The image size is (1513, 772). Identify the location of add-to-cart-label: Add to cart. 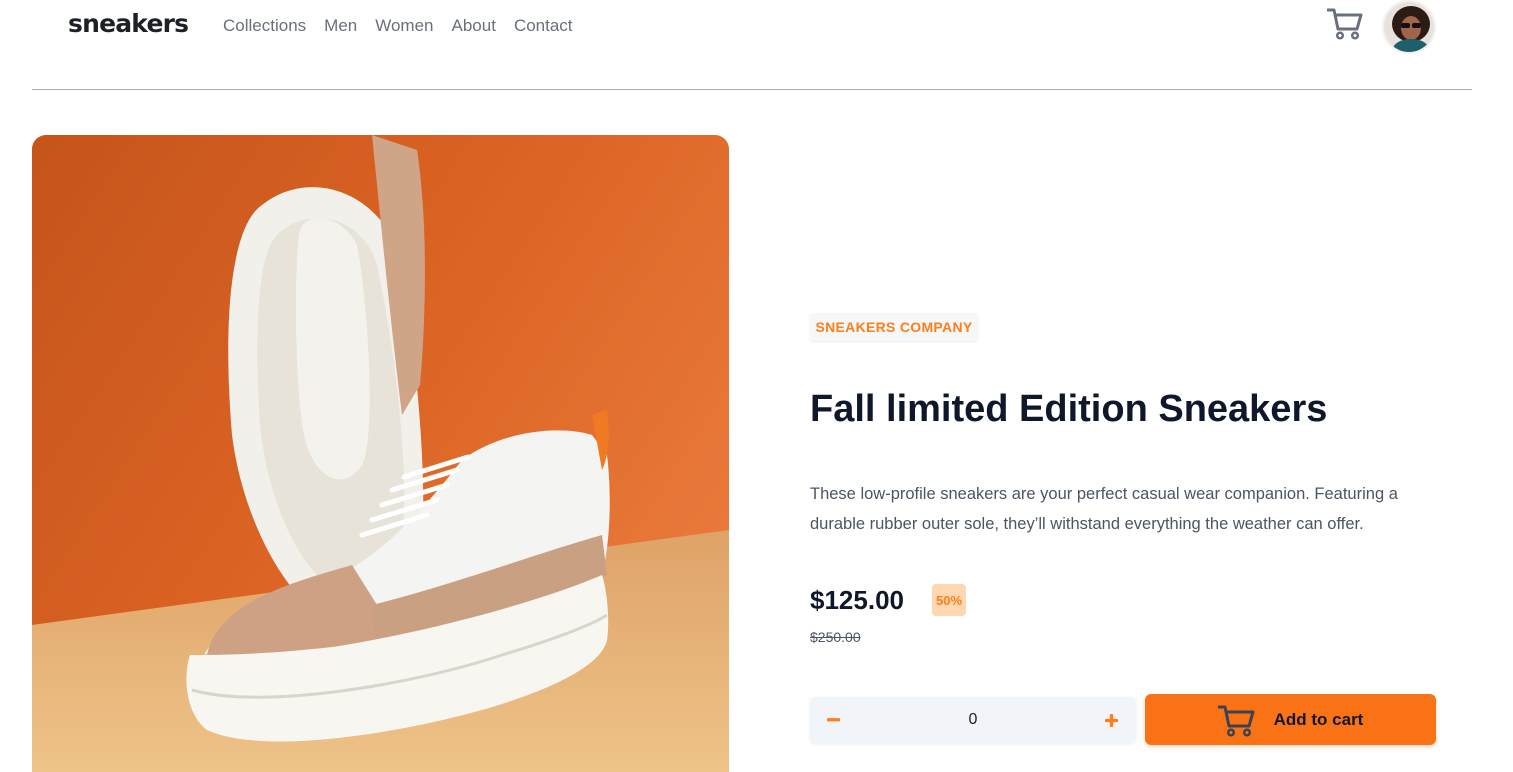
(1318, 719).